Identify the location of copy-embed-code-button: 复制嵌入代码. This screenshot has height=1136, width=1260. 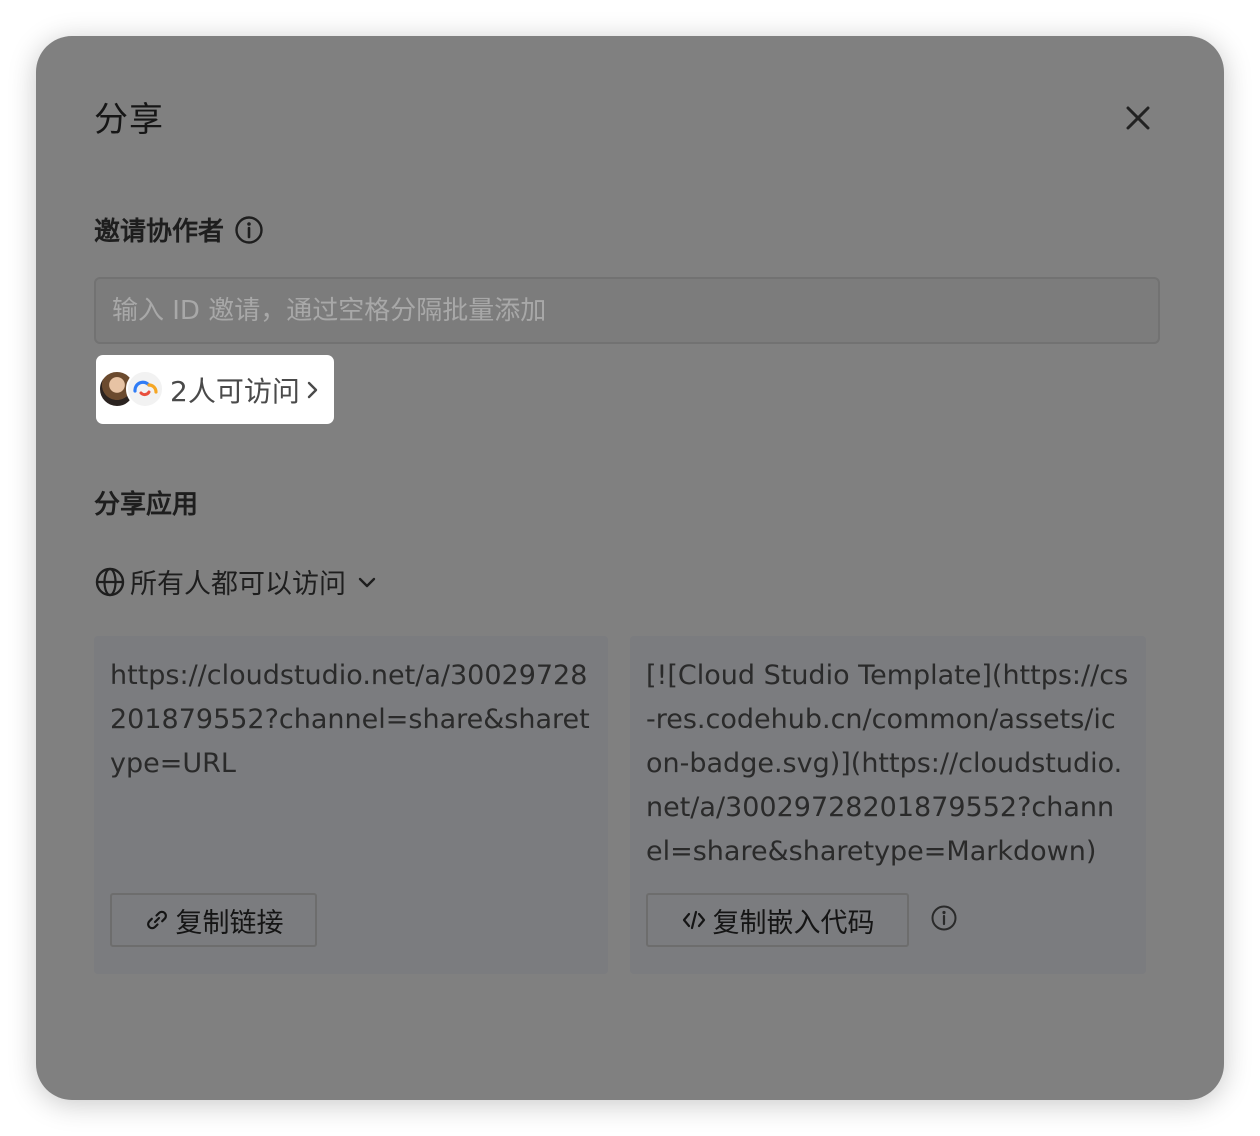
(777, 920).